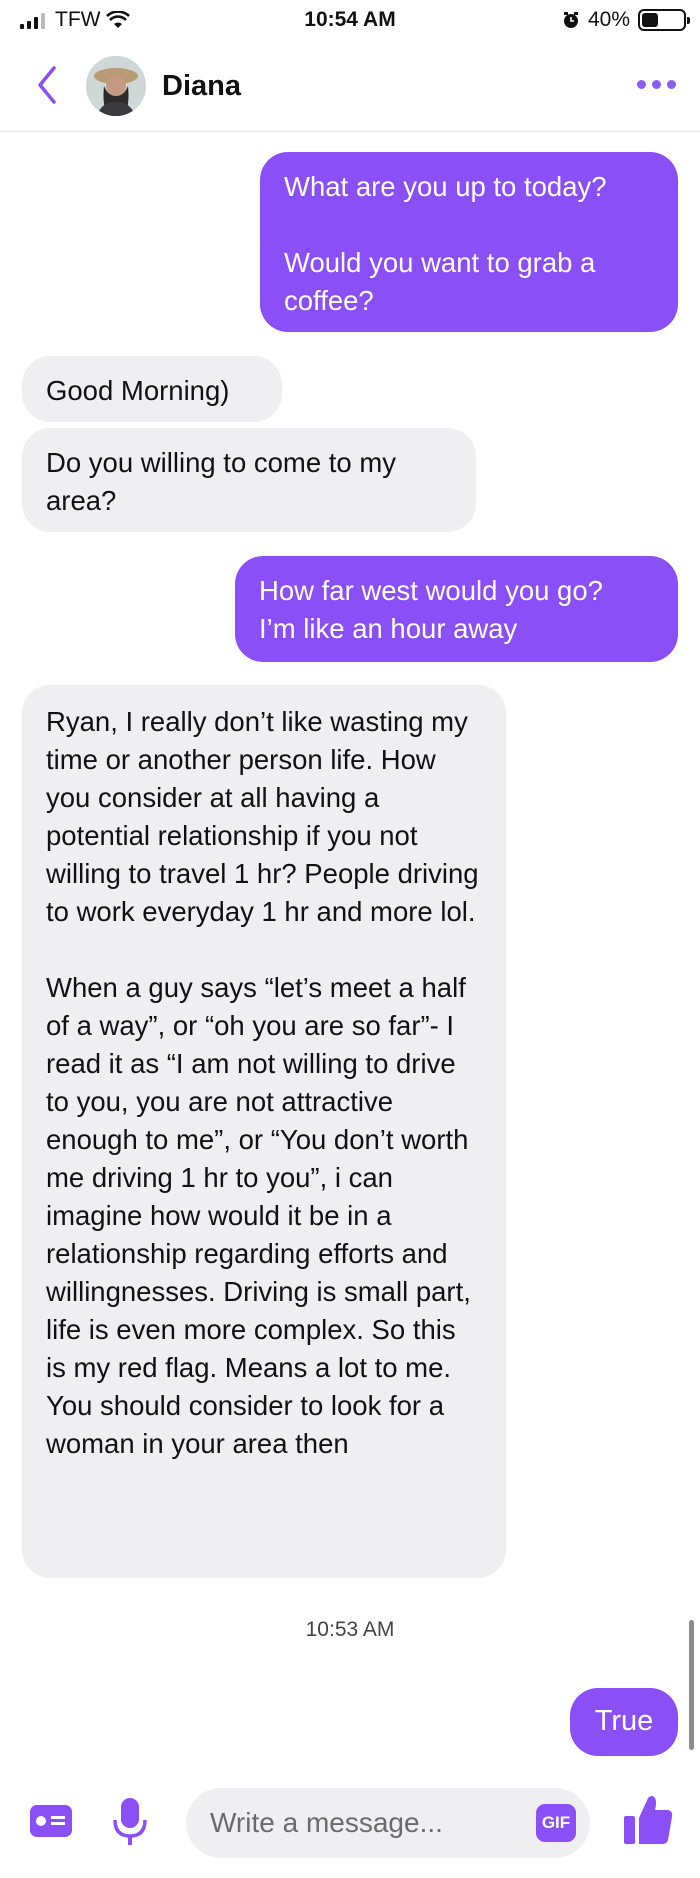  I want to click on avatar-photo, so click(116, 86).